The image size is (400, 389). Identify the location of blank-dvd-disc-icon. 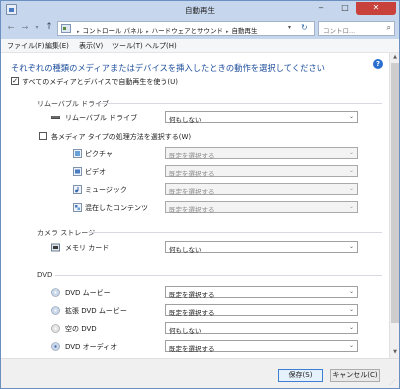
(55, 328).